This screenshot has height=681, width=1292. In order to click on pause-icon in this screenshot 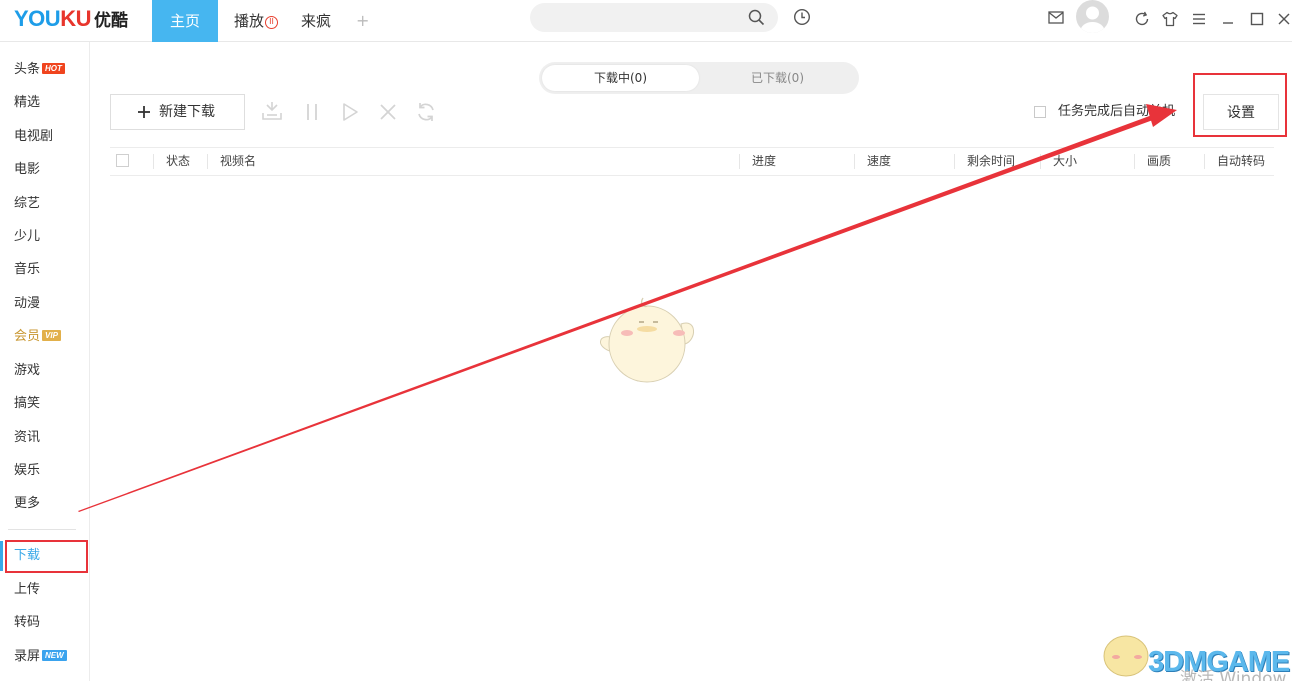, I will do `click(312, 112)`.